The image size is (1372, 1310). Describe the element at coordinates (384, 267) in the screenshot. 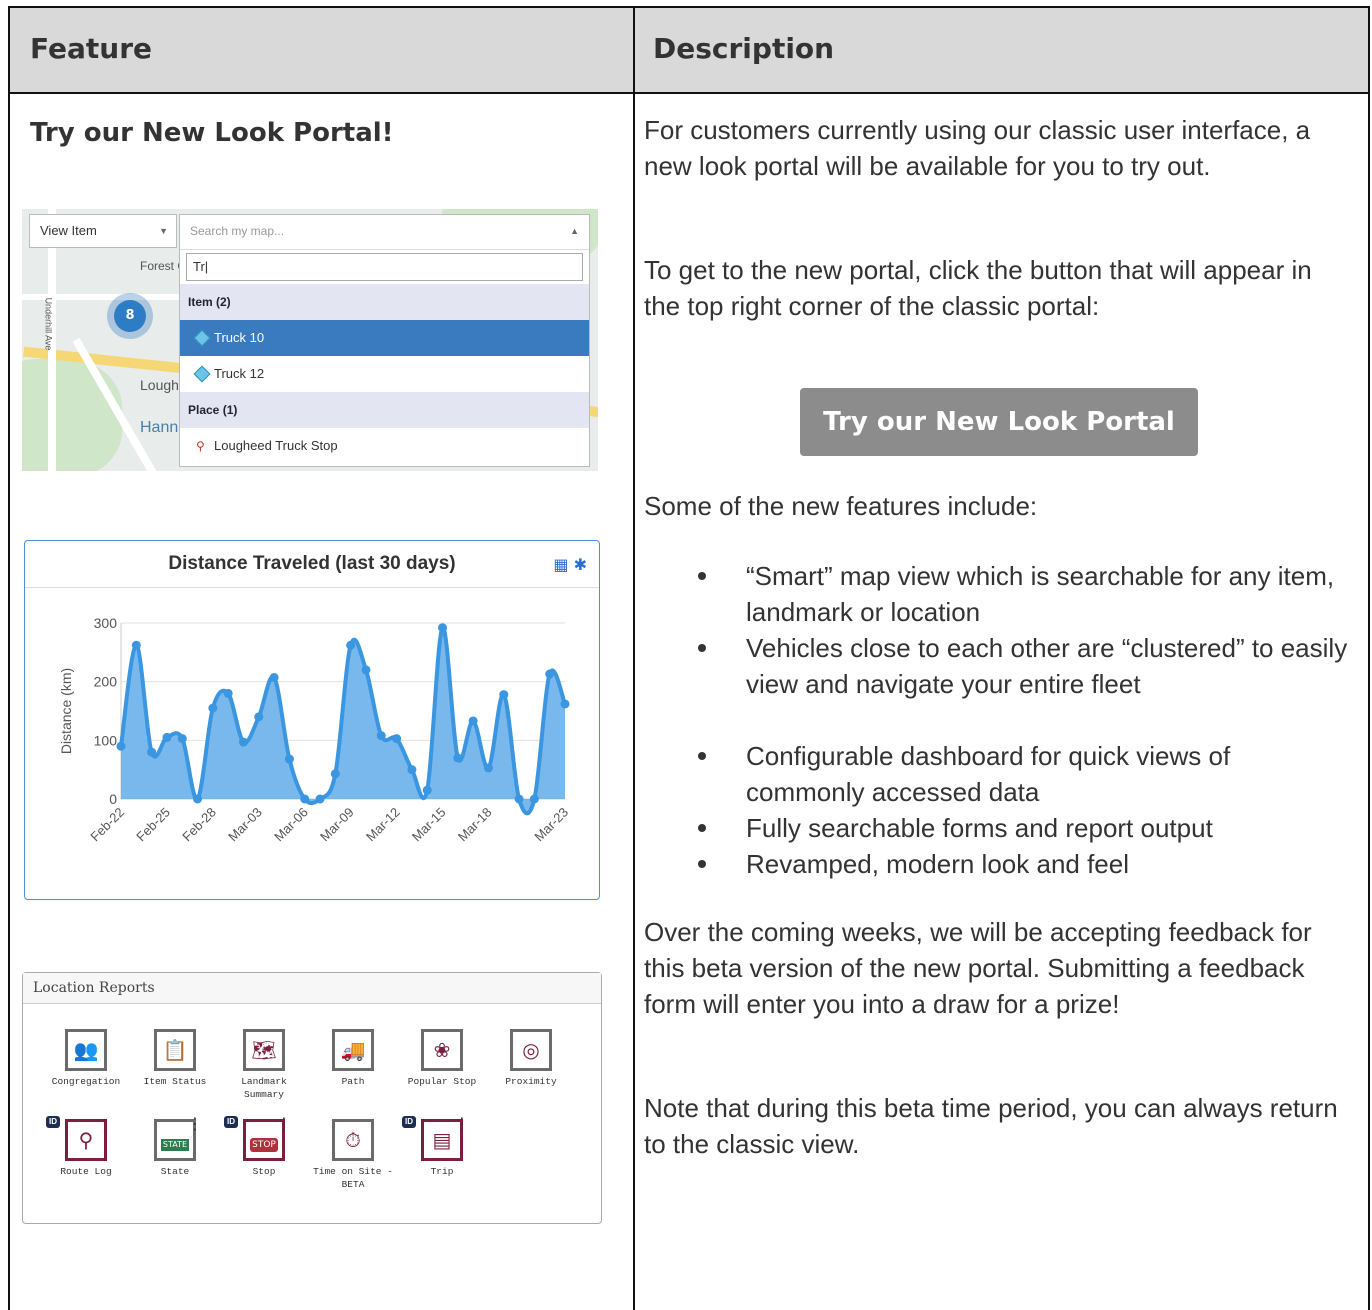

I see `search-input: Tr|` at that location.